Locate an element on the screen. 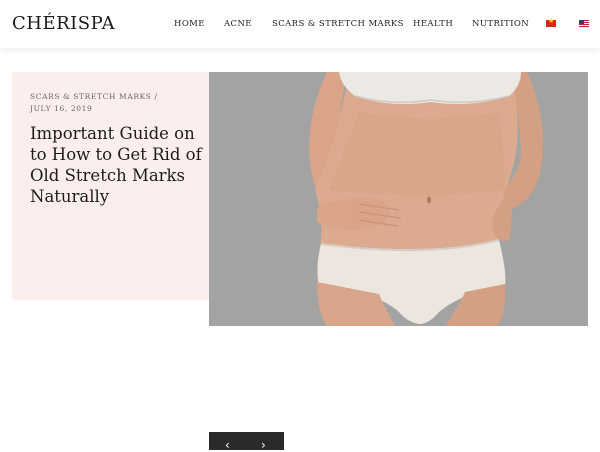 This screenshot has width=600, height=452. post-date: JULY 16, 2019 is located at coordinates (61, 108).